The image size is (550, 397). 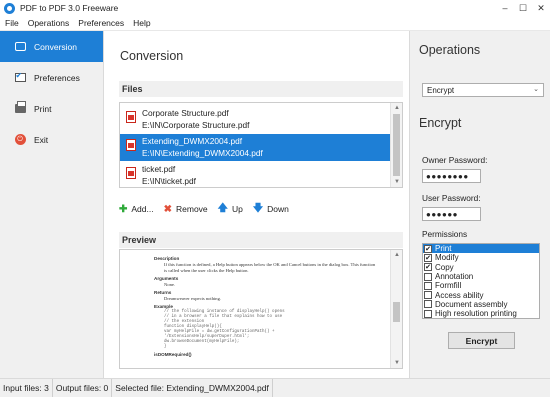 What do you see at coordinates (41, 139) in the screenshot?
I see `sidebar-item-label: Exit` at bounding box center [41, 139].